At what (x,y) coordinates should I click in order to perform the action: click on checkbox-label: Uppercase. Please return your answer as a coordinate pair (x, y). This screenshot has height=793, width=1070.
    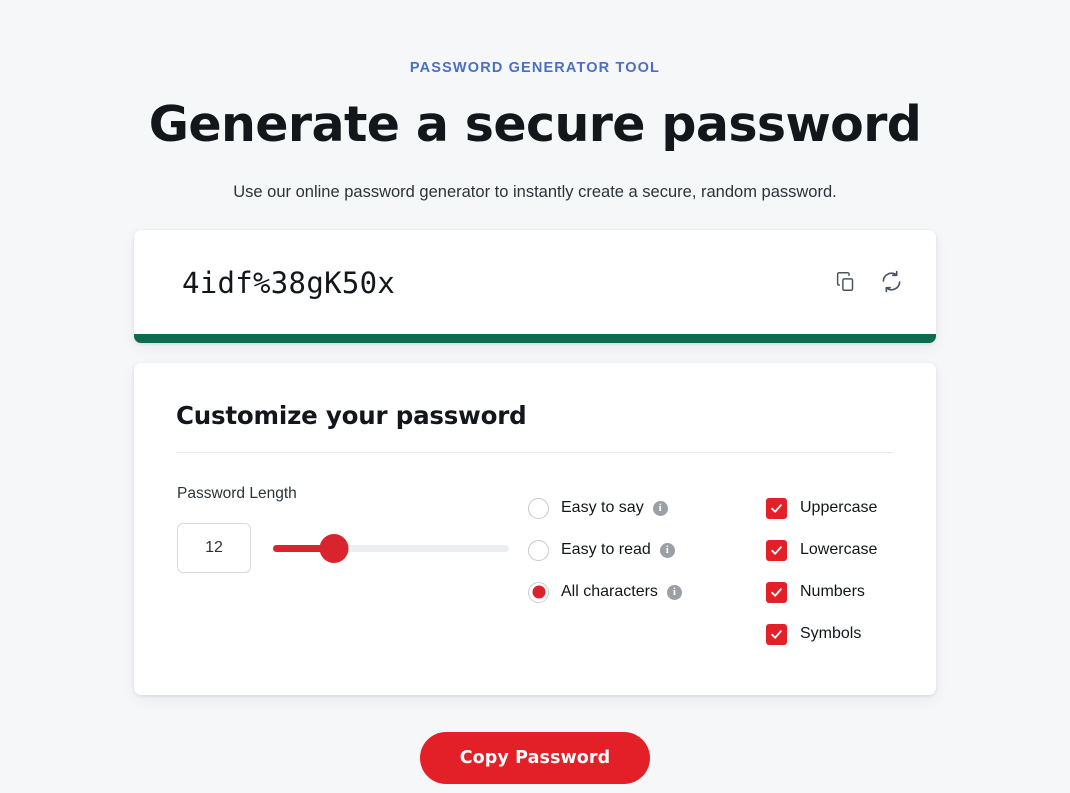
    Looking at the image, I should click on (839, 507).